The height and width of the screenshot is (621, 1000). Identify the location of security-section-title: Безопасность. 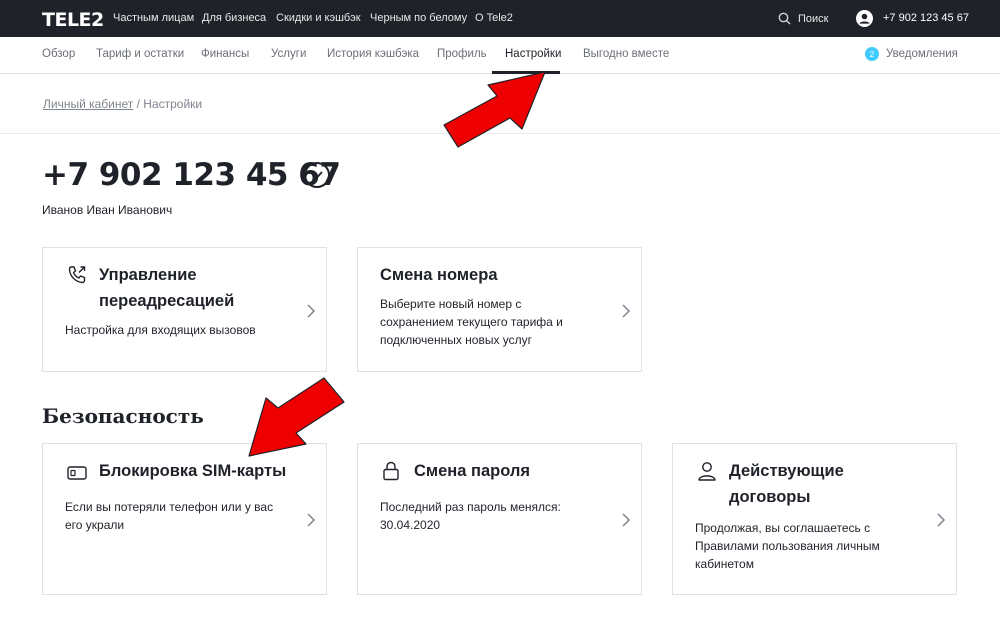
(123, 416).